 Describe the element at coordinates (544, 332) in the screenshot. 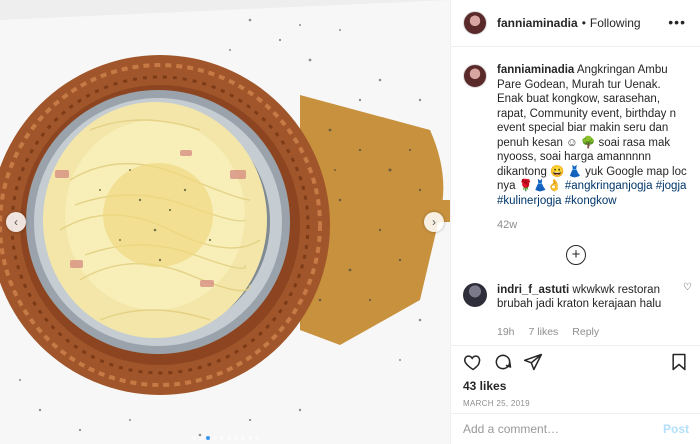

I see `comment-likes: 7 likes` at that location.